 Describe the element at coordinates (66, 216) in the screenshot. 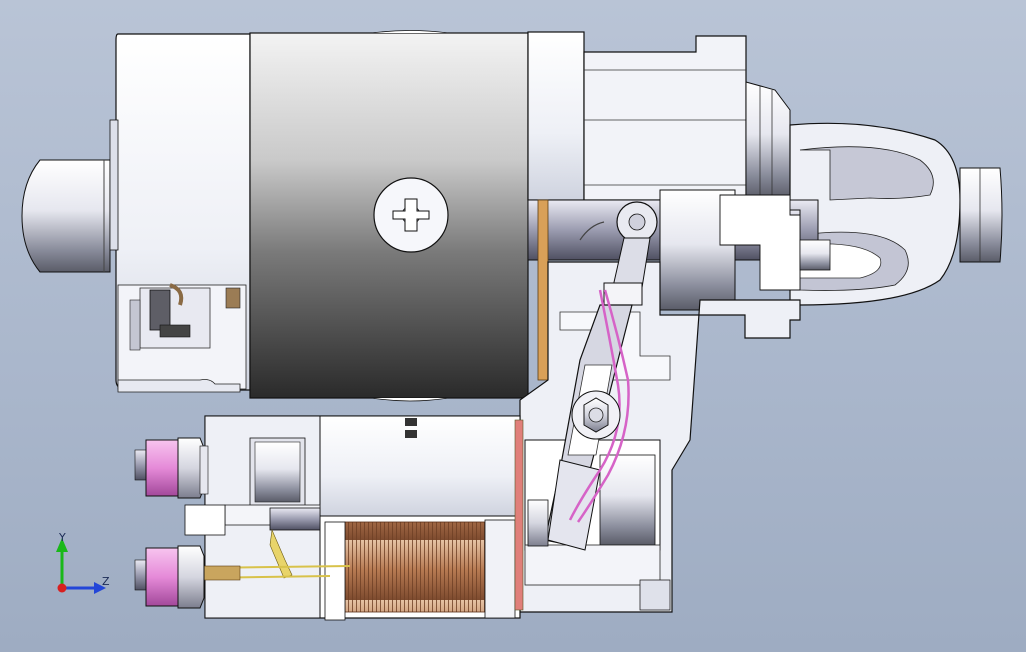

I see `rear-shaft` at that location.